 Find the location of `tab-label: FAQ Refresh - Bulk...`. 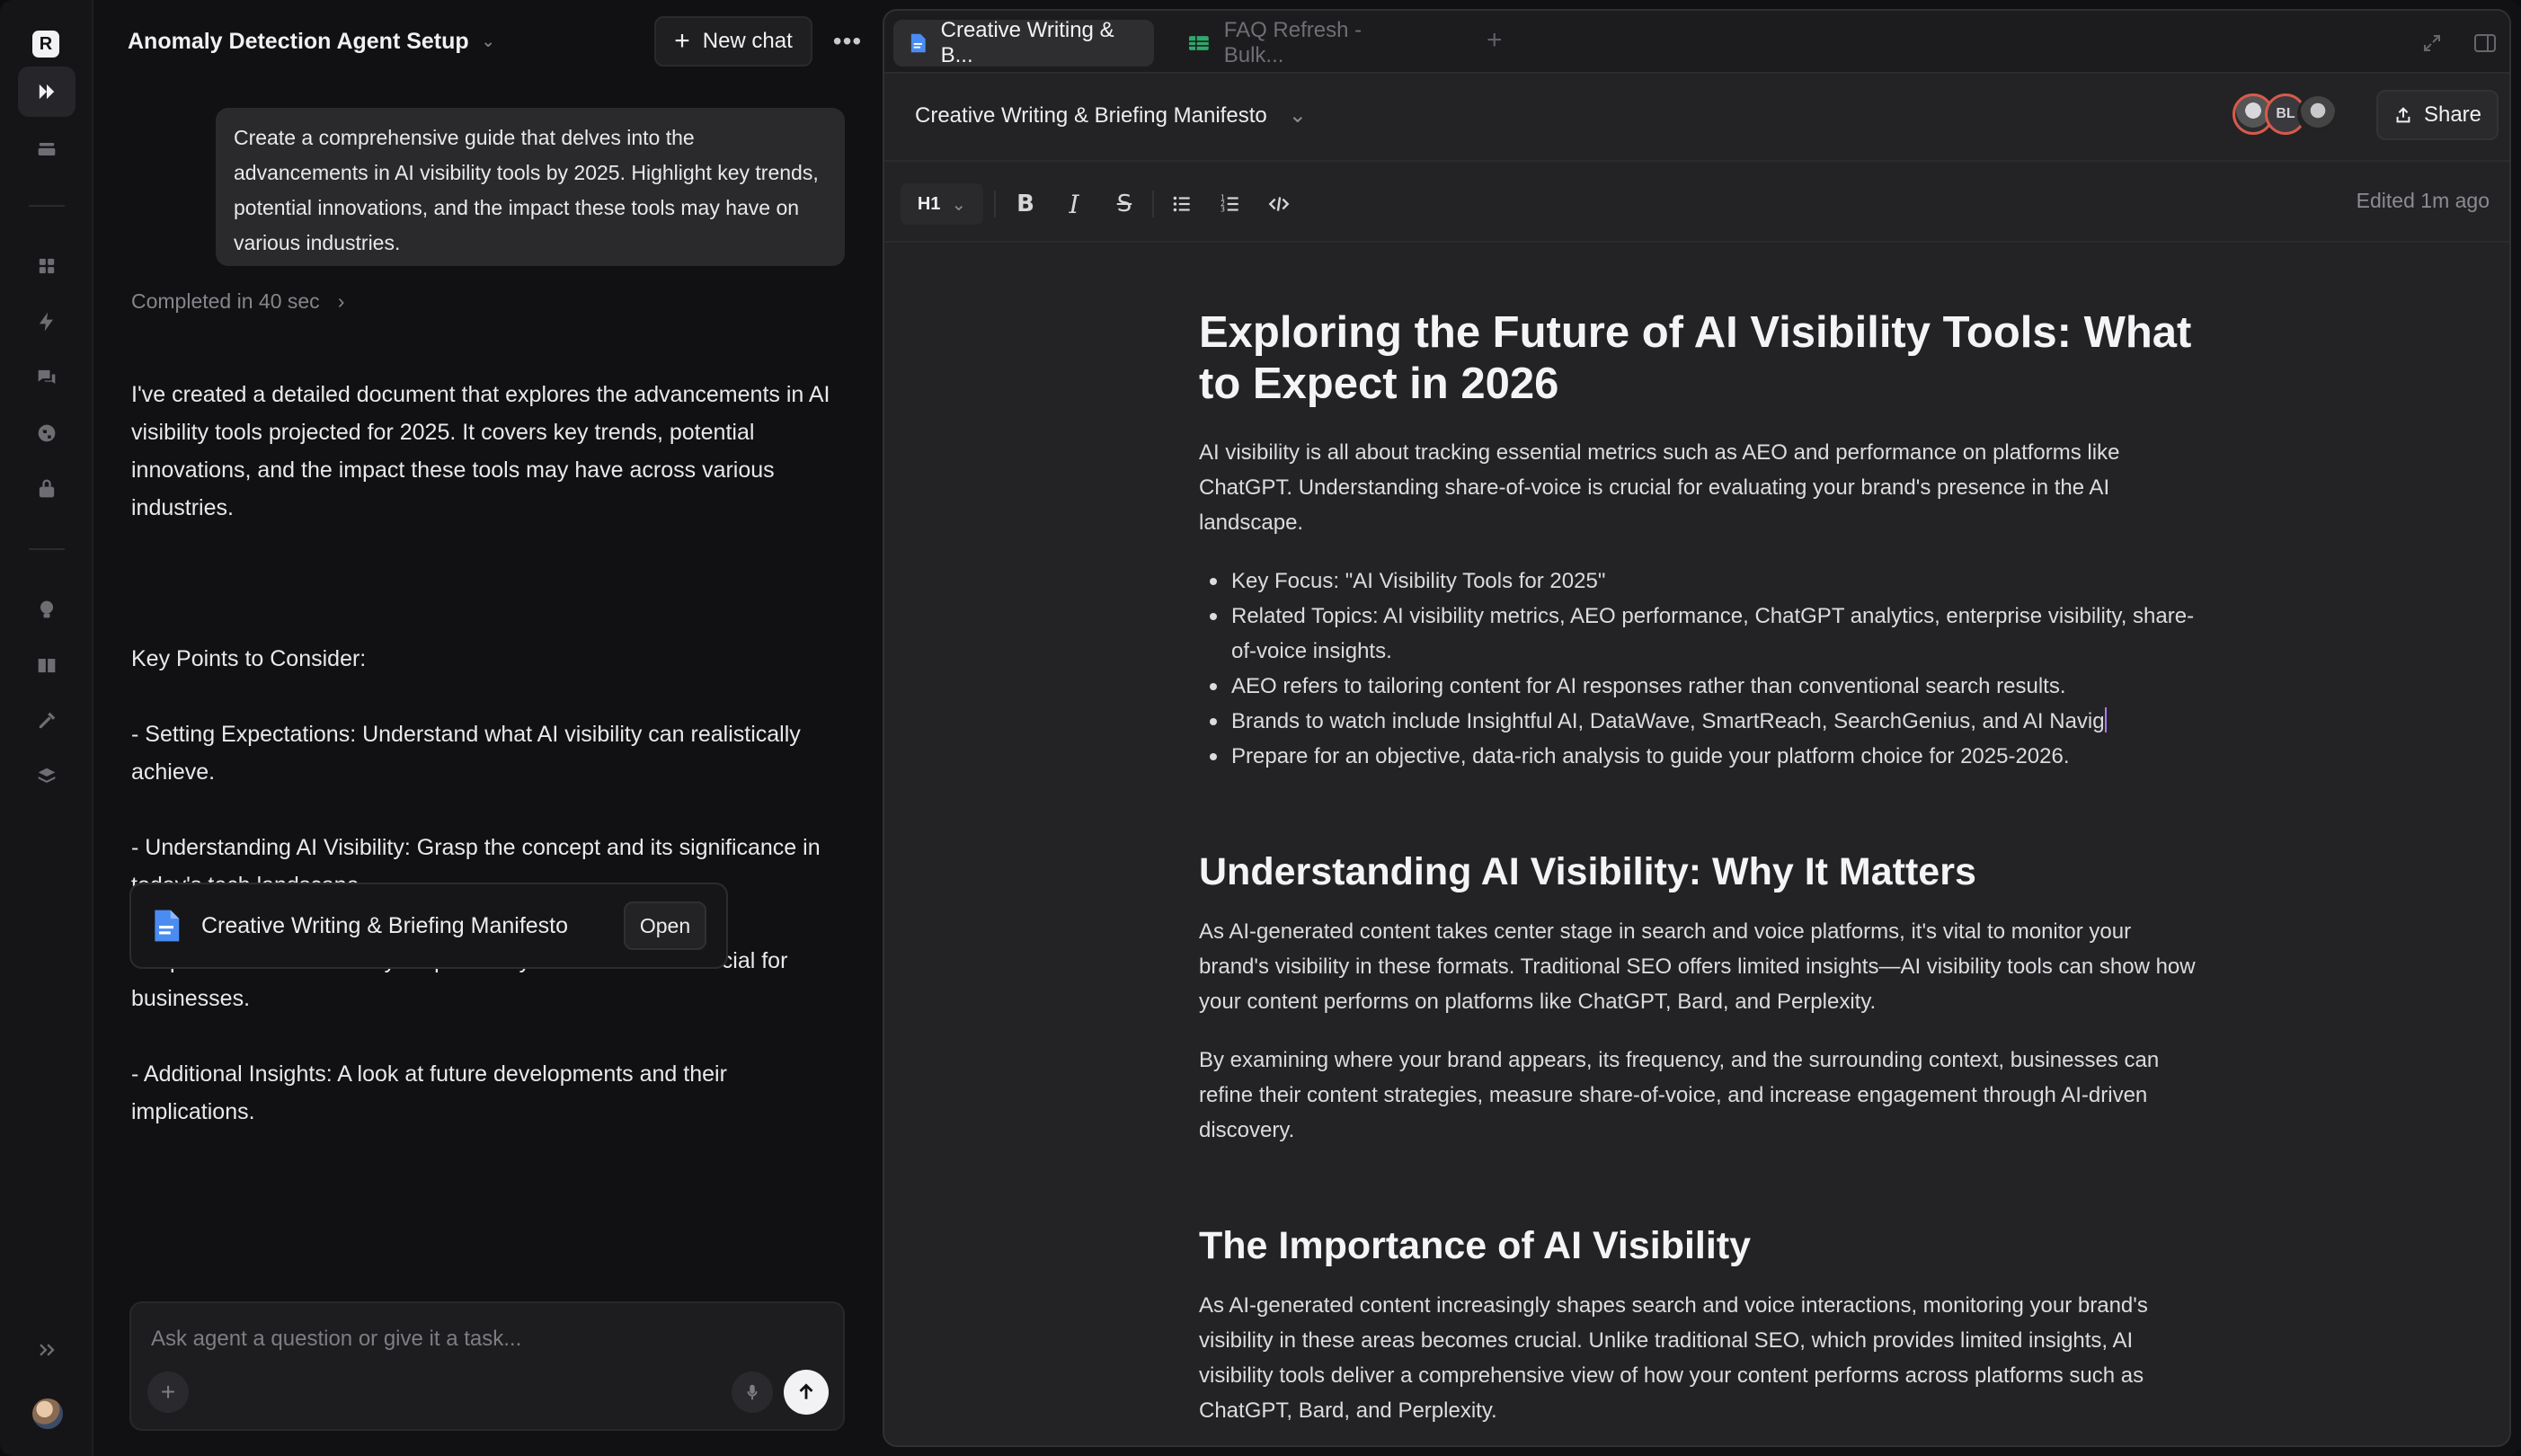

tab-label: FAQ Refresh - Bulk... is located at coordinates (1293, 42).